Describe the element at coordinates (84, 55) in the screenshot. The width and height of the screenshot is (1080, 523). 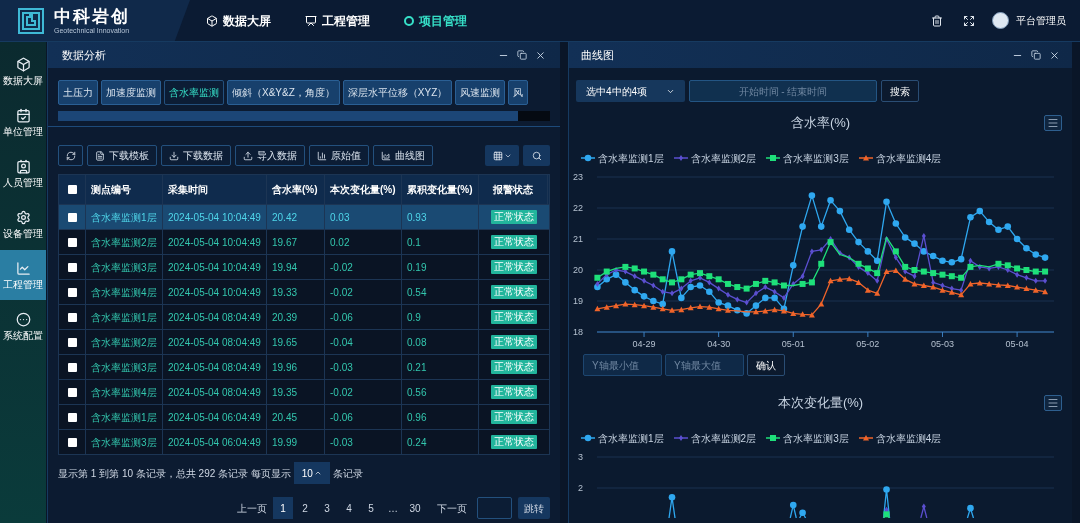
I see `panel-title: 数据分析` at that location.